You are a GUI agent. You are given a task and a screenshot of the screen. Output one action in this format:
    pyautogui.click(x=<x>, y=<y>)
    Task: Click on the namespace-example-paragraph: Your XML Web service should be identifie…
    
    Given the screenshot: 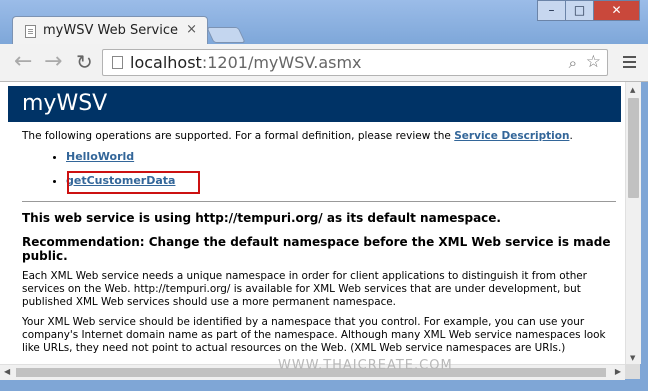 What is the action you would take?
    pyautogui.click(x=314, y=335)
    